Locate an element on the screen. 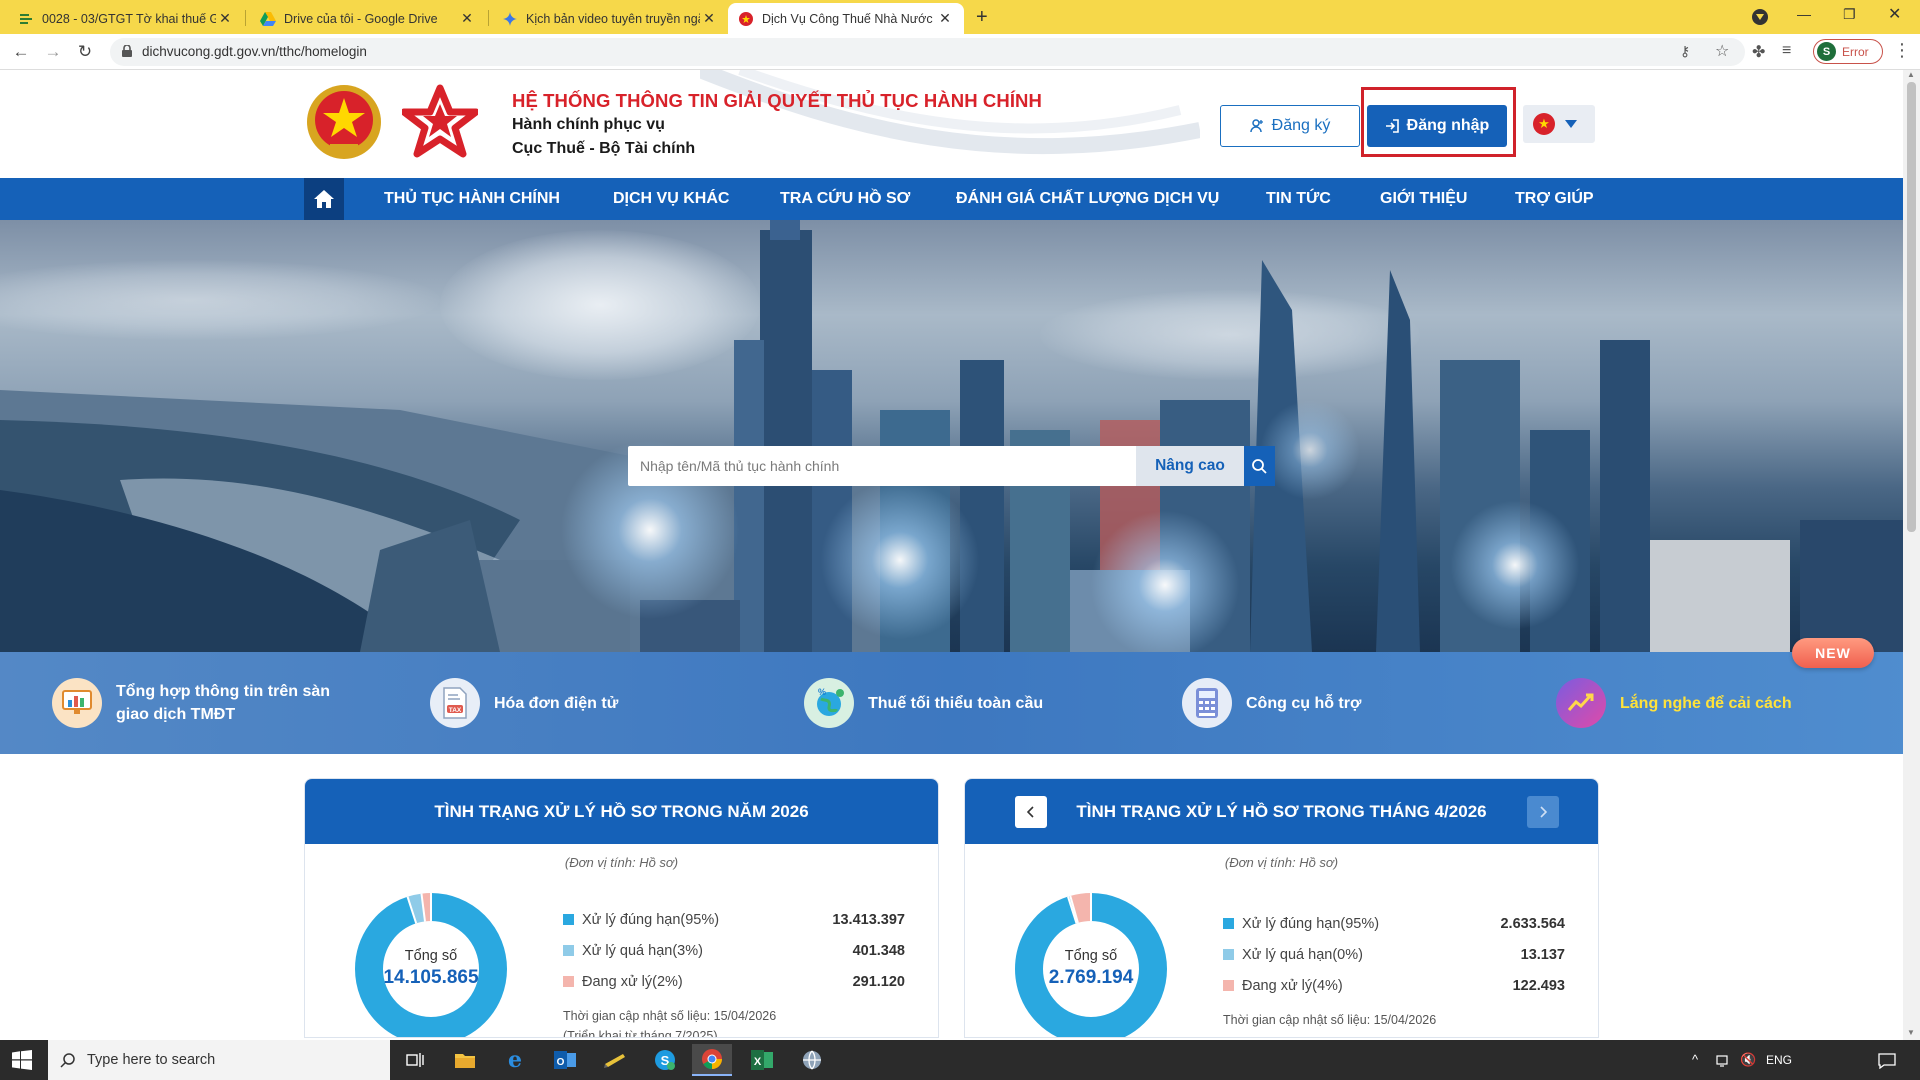  search-icon is located at coordinates (67, 1060).